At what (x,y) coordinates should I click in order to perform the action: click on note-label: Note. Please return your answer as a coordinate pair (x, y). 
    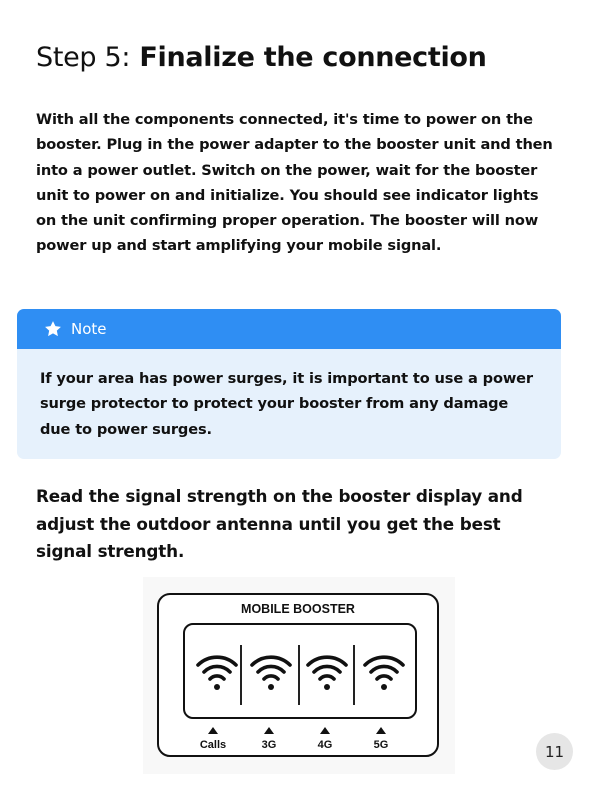
    Looking at the image, I should click on (89, 329).